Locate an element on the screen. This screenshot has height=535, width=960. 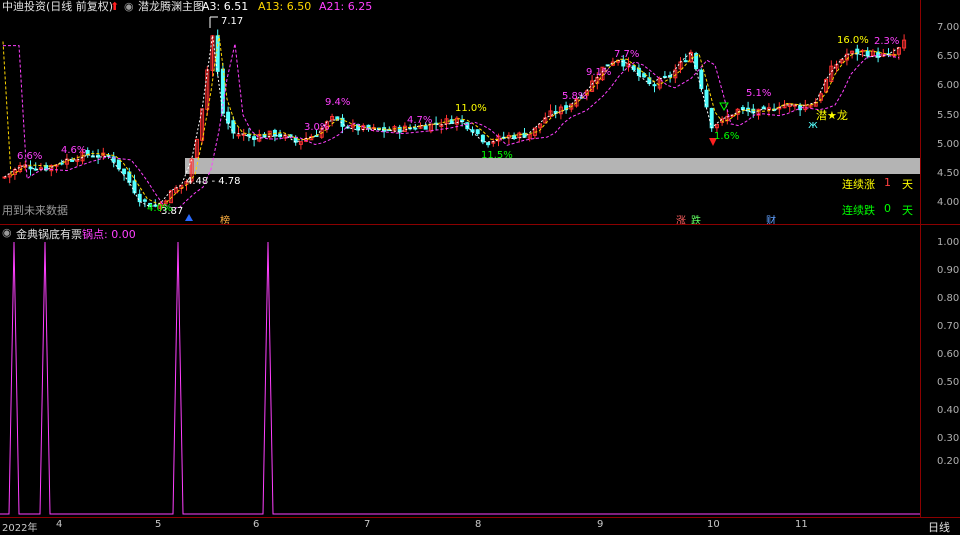
y-tick: 0.20 is located at coordinates (948, 461).